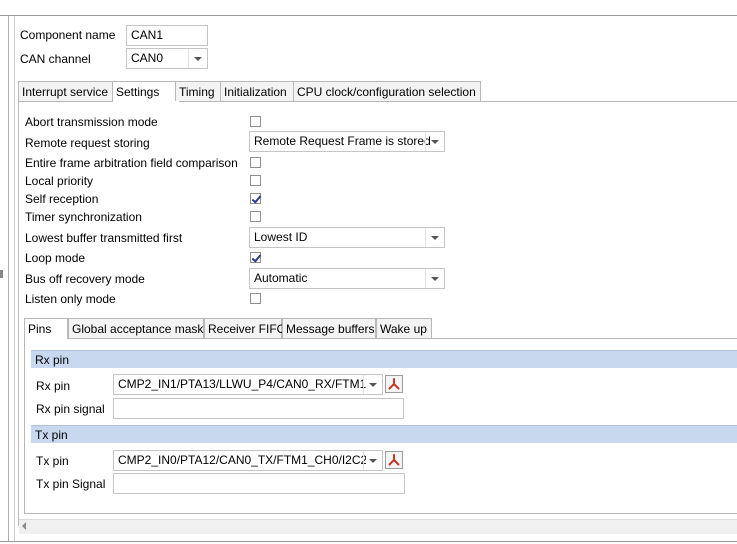  What do you see at coordinates (255, 257) in the screenshot?
I see `loop-mode-checkbox` at bounding box center [255, 257].